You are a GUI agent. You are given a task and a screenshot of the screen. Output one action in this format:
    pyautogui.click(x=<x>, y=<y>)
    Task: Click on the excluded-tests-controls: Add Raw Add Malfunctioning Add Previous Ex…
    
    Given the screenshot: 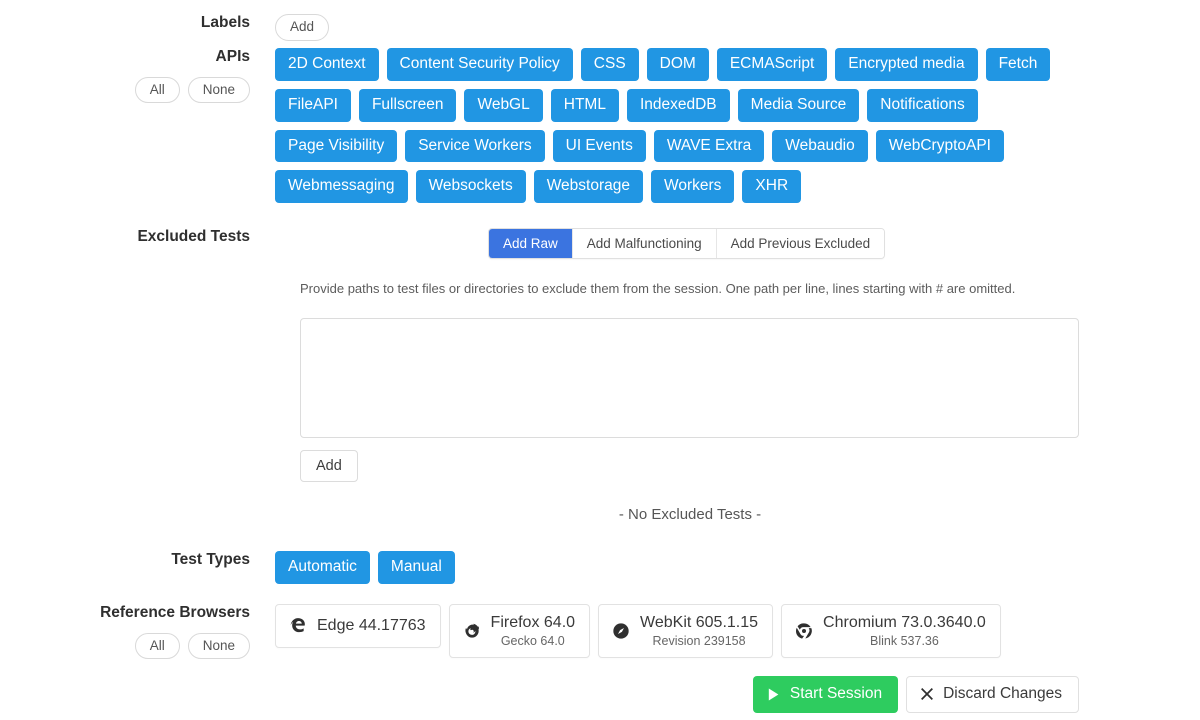 What is the action you would take?
    pyautogui.click(x=687, y=243)
    